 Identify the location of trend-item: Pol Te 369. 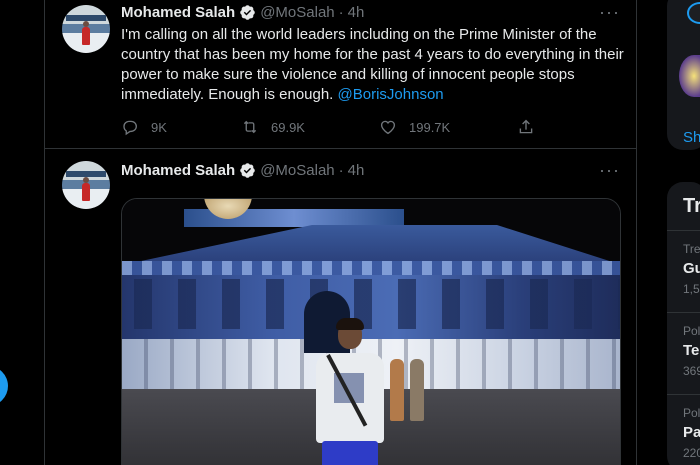
(691, 363).